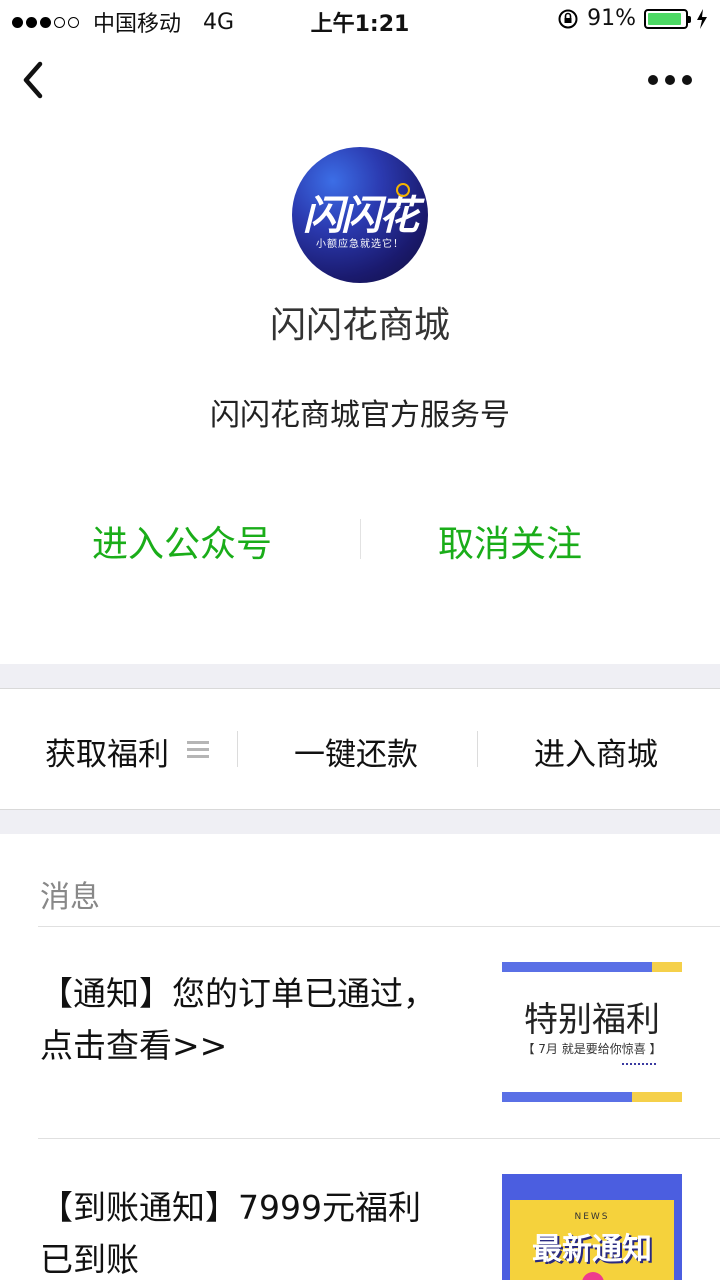 This screenshot has height=1286, width=720. What do you see at coordinates (403, 190) in the screenshot?
I see `logo-dot-icon` at bounding box center [403, 190].